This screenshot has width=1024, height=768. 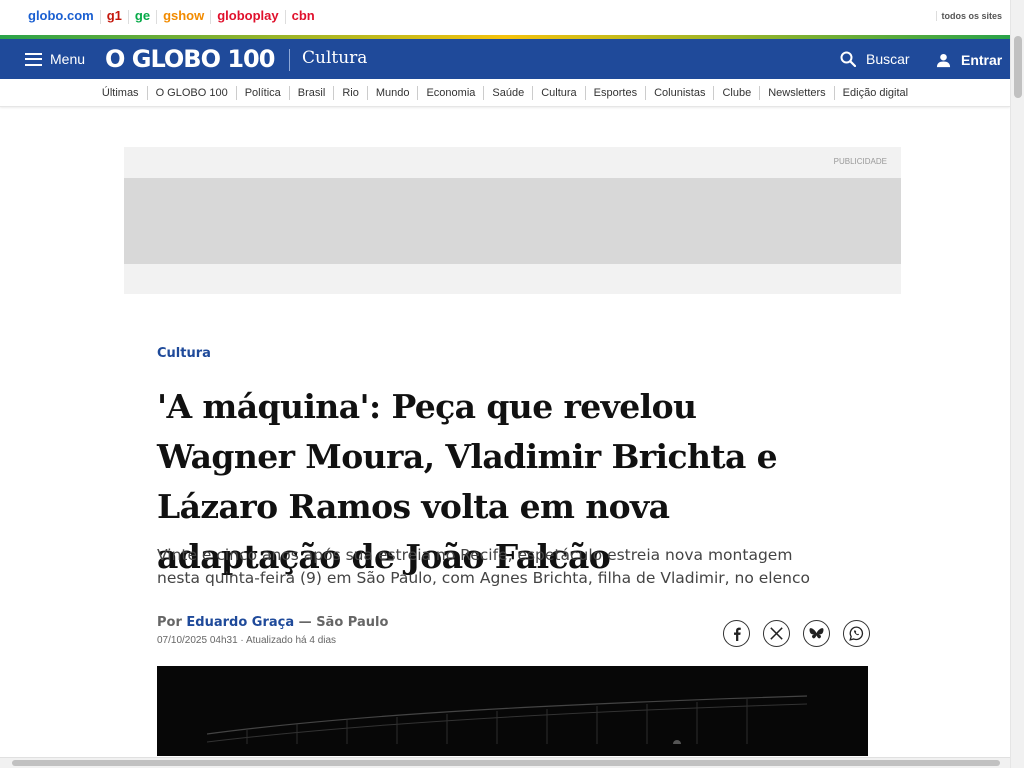 I want to click on nav-item-o-globo-100: O GLOBO 100, so click(x=192, y=93).